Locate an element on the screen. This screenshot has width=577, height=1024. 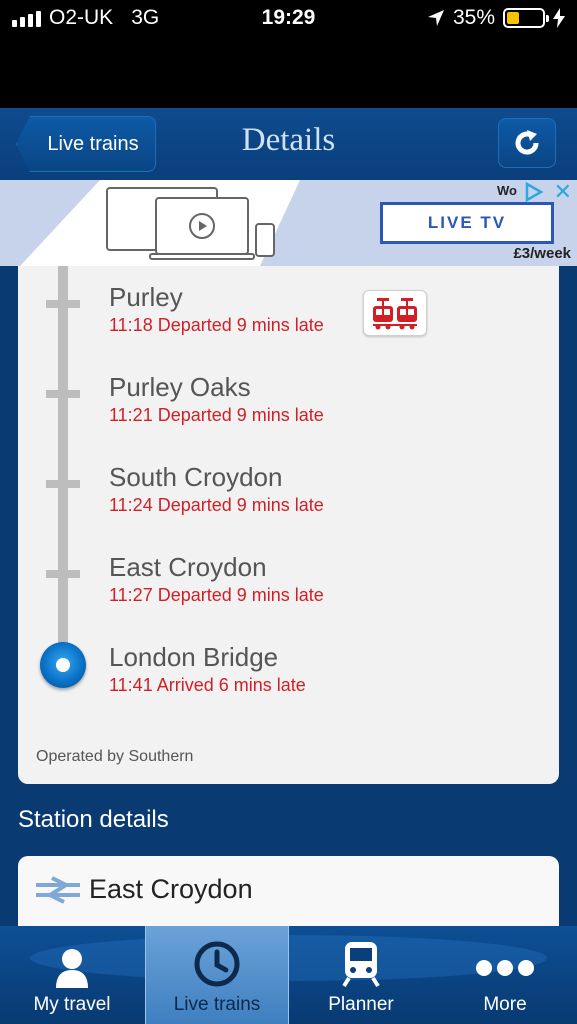
stop-item: Purley Oaks 11:21 Departed 9 mins late is located at coordinates (216, 399).